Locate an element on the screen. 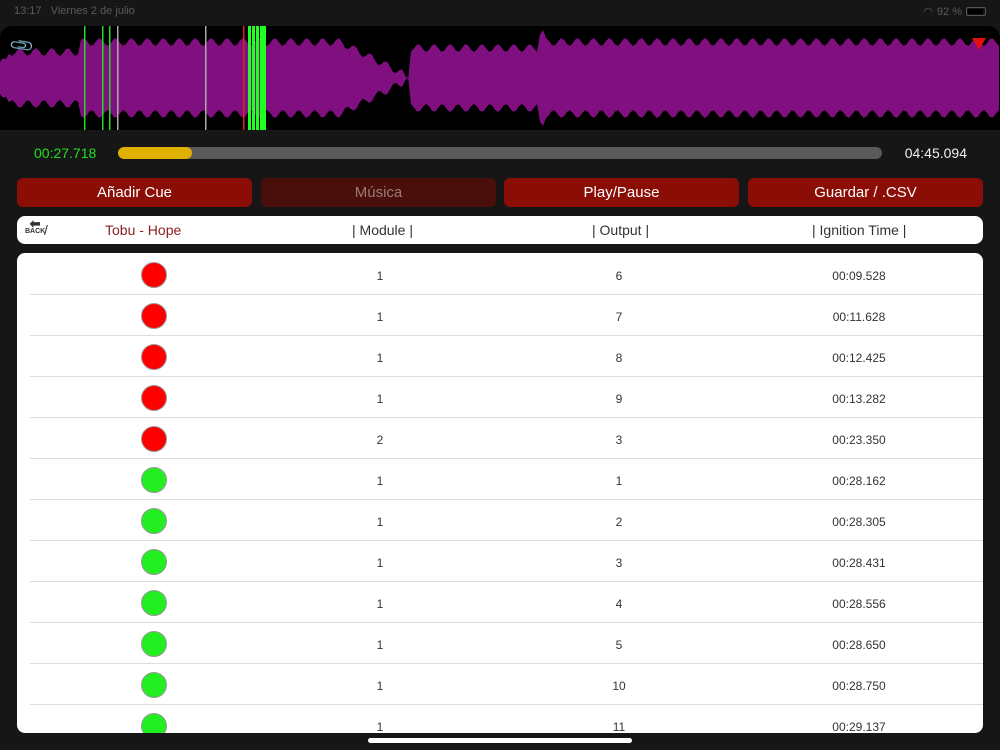  table-row: 1 7 00:11.628 is located at coordinates (506, 315).